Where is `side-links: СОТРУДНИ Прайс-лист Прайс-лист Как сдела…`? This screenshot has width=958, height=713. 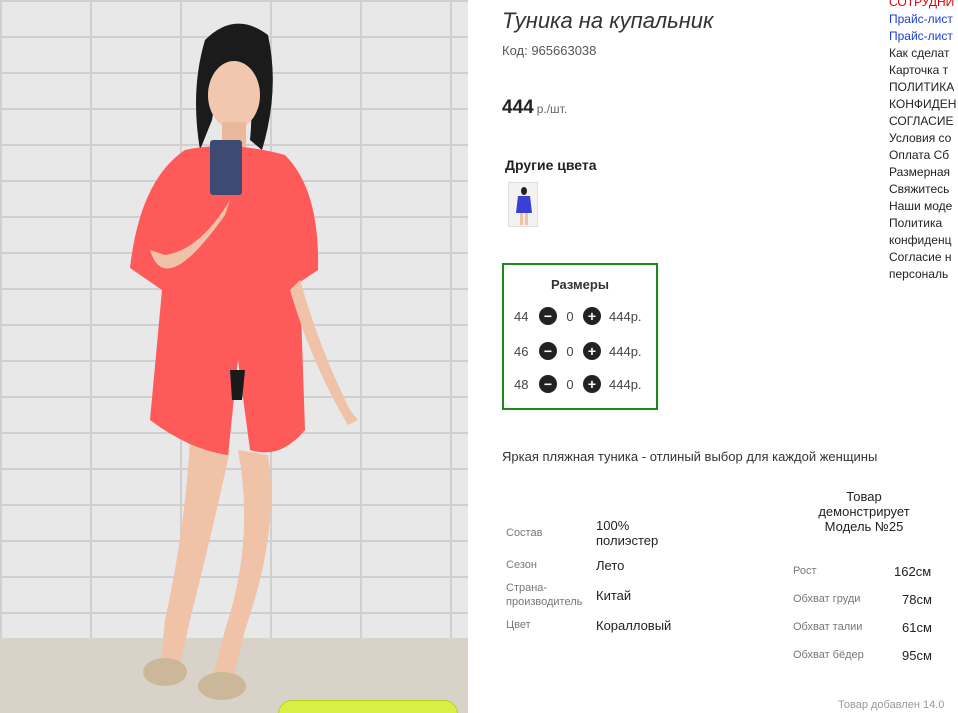
side-links: СОТРУДНИ Прайс-лист Прайс-лист Как сдела… is located at coordinates (923, 141).